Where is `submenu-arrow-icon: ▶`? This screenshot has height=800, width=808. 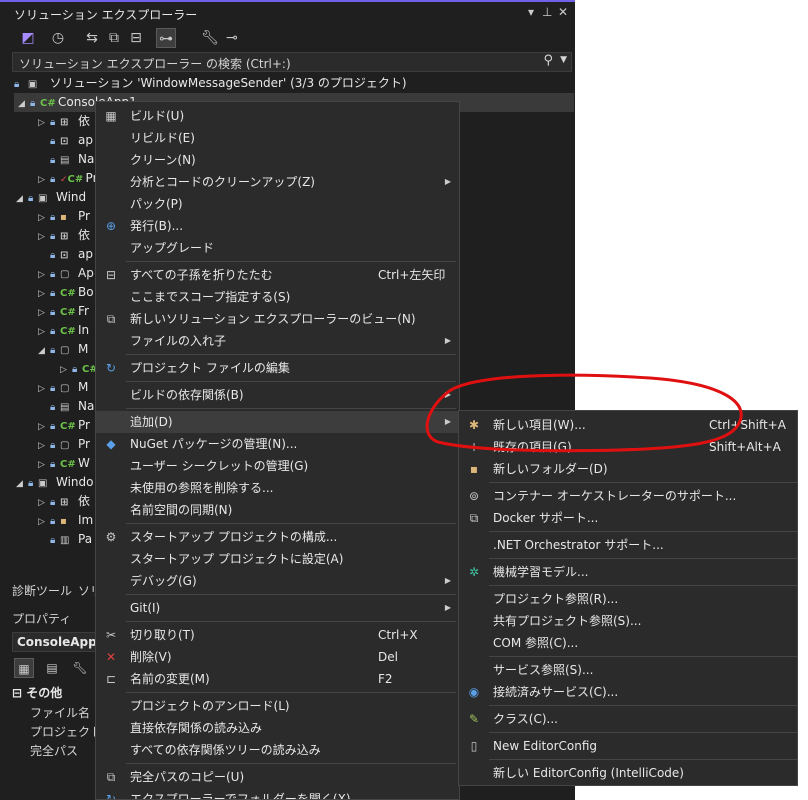 submenu-arrow-icon: ▶ is located at coordinates (447, 181).